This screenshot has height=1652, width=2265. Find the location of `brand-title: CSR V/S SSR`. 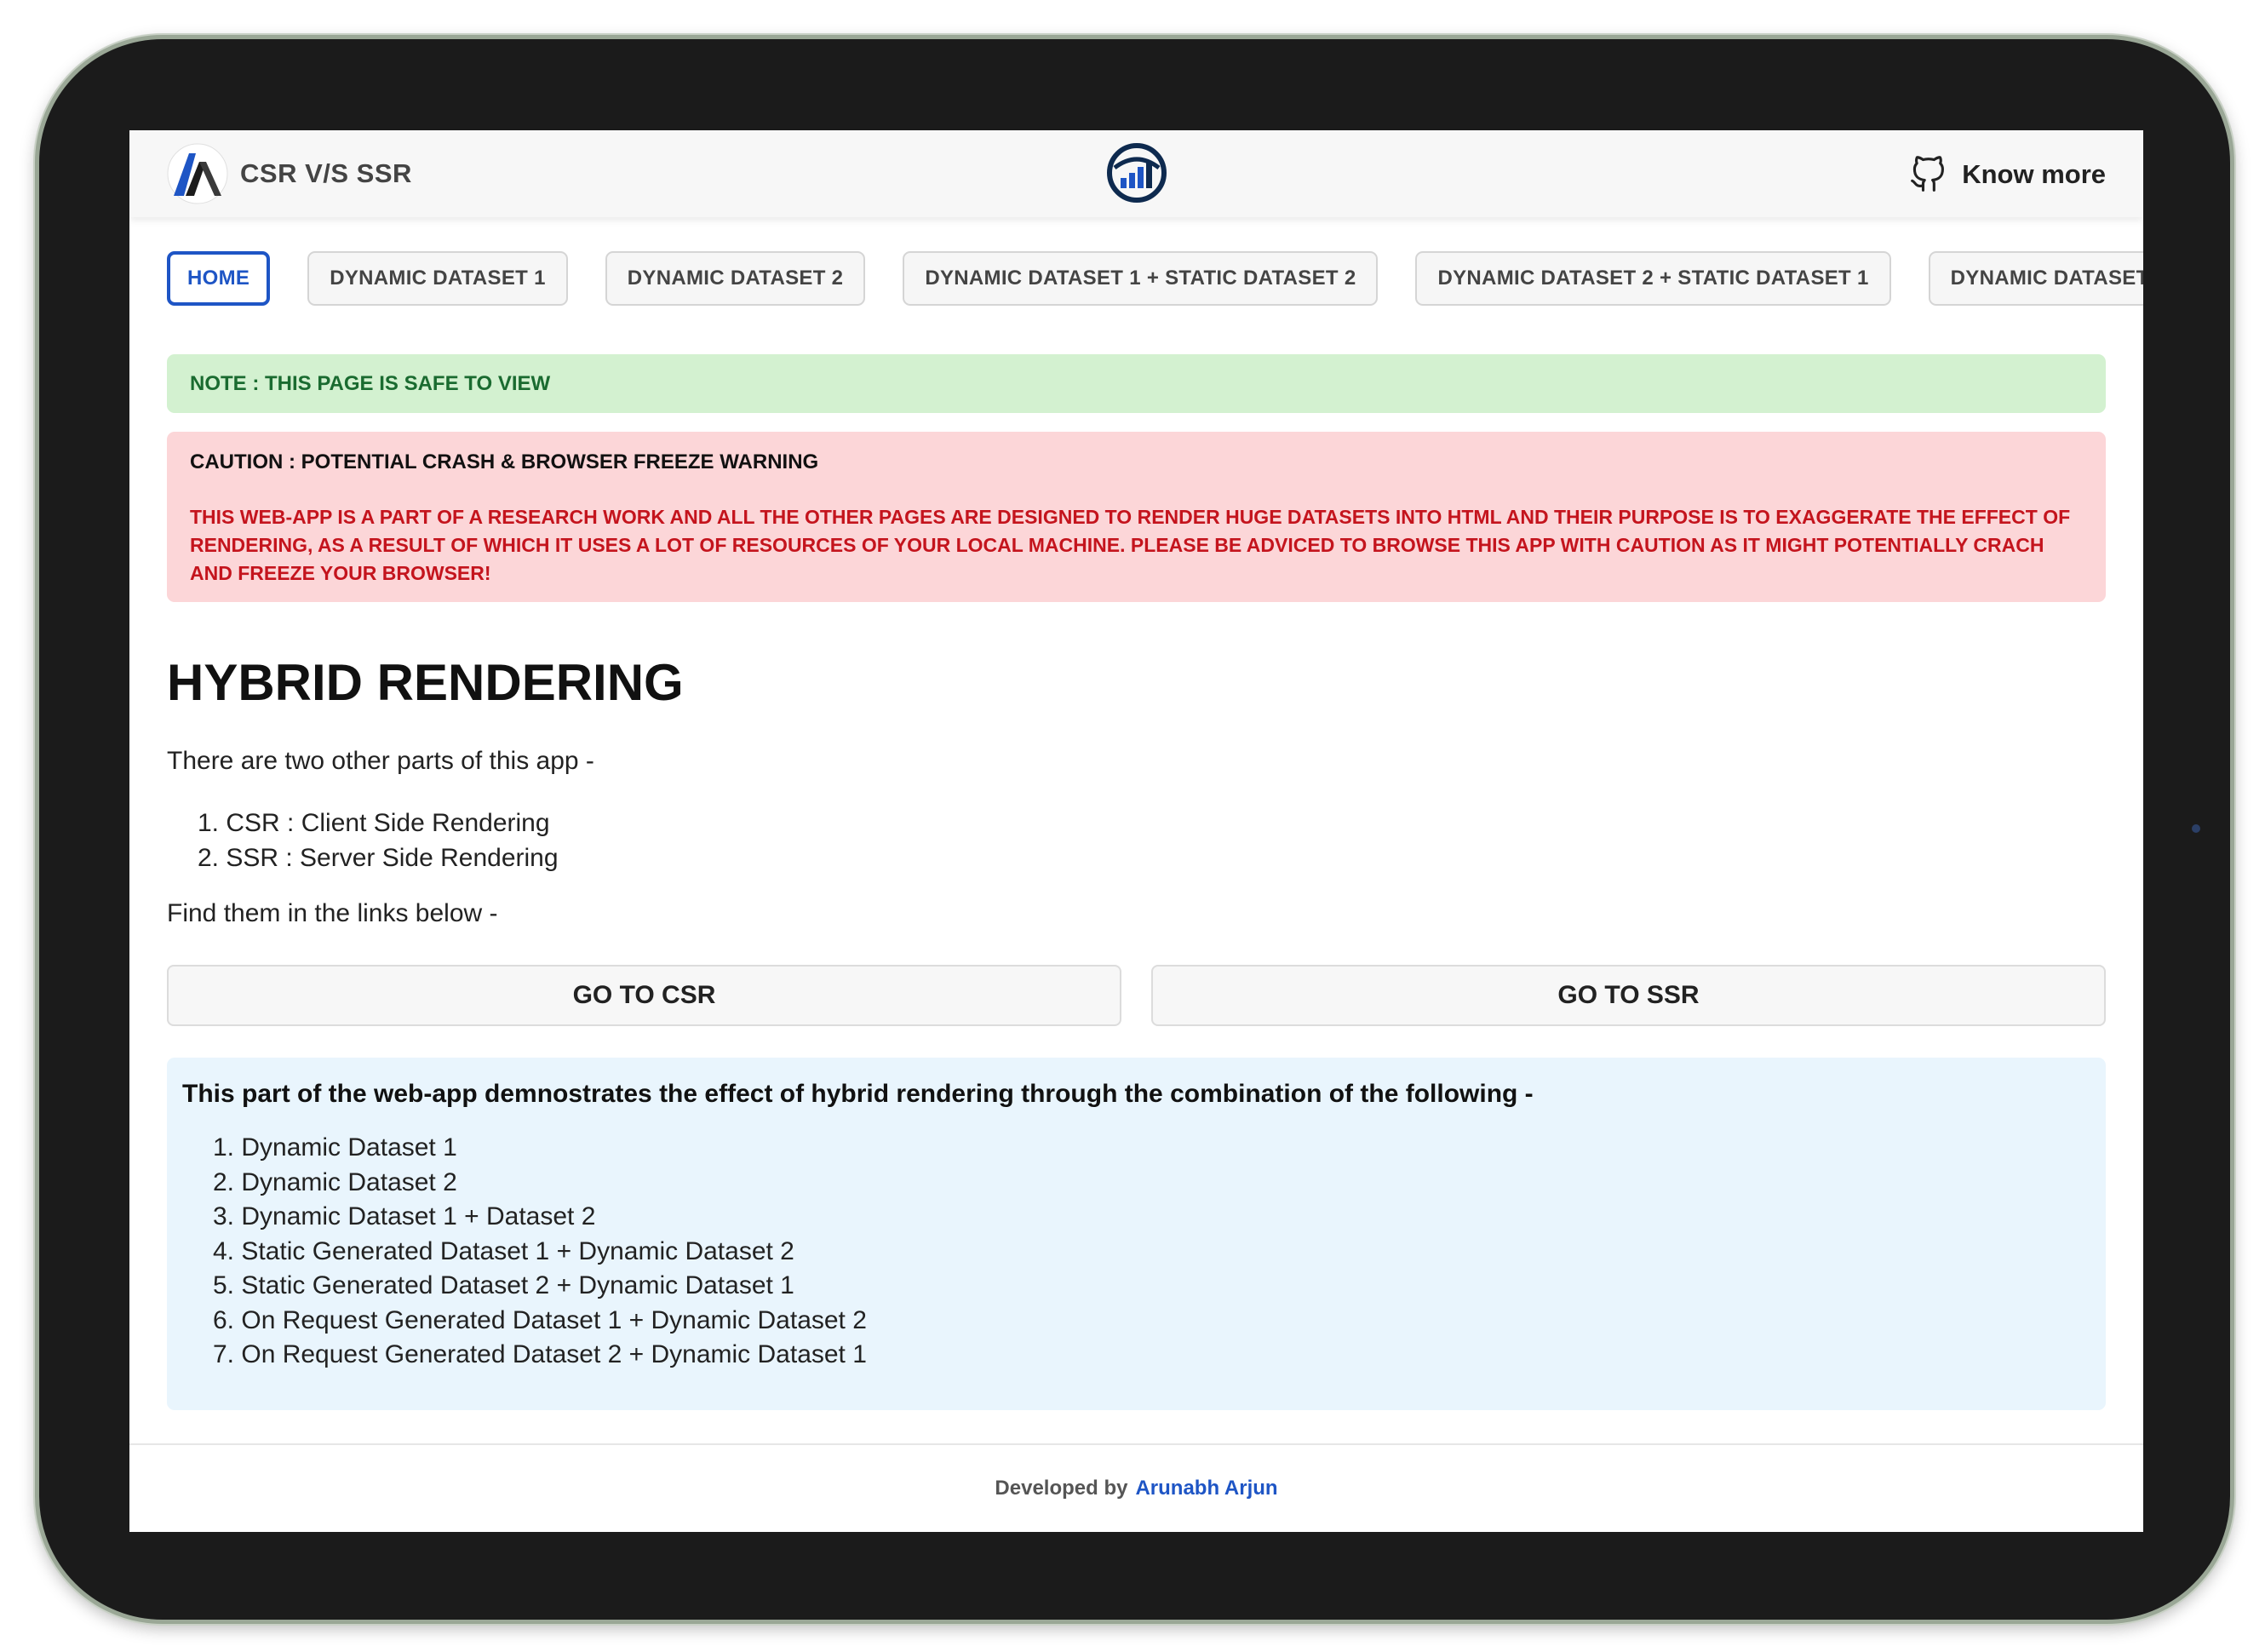

brand-title: CSR V/S SSR is located at coordinates (326, 173).